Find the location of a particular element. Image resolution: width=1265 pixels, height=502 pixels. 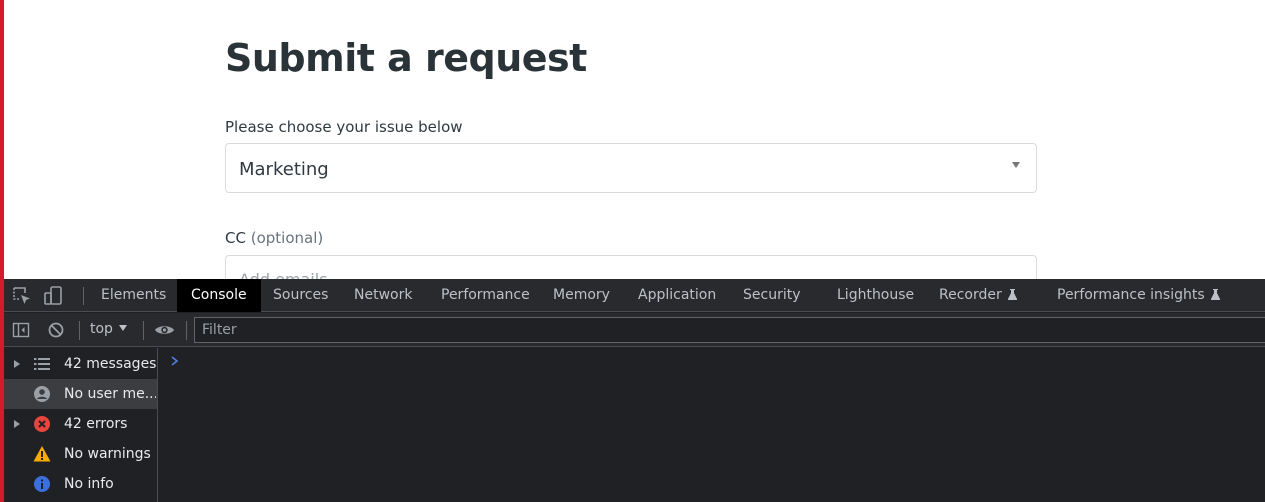

context-selector: top is located at coordinates (108, 329).